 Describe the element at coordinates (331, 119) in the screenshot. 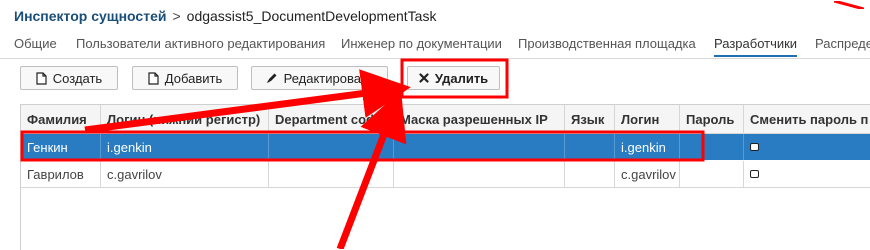

I see `column-header-department-code: Department code` at that location.